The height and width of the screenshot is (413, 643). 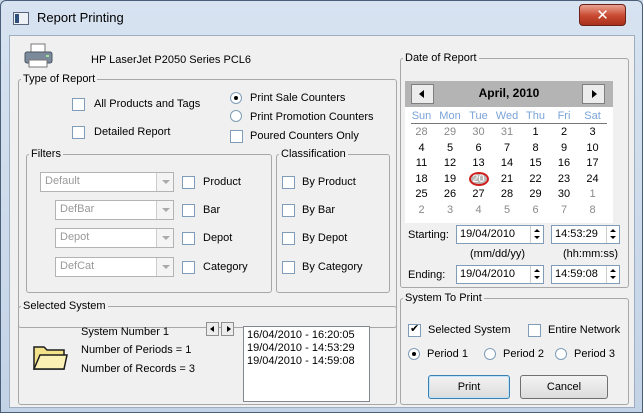 I want to click on calendar-day: 10, so click(x=592, y=148).